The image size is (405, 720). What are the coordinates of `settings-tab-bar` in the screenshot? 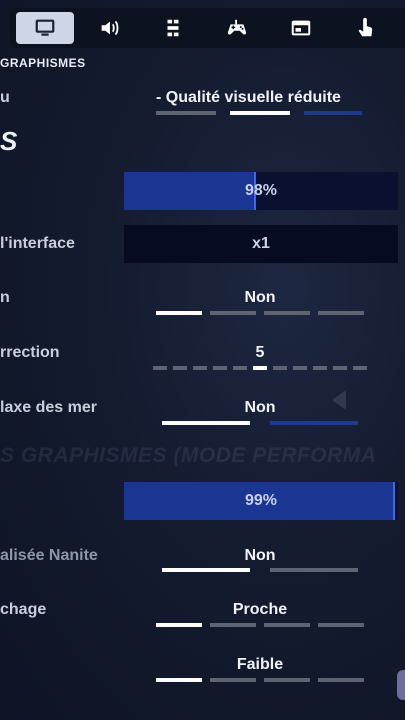 It's located at (207, 28).